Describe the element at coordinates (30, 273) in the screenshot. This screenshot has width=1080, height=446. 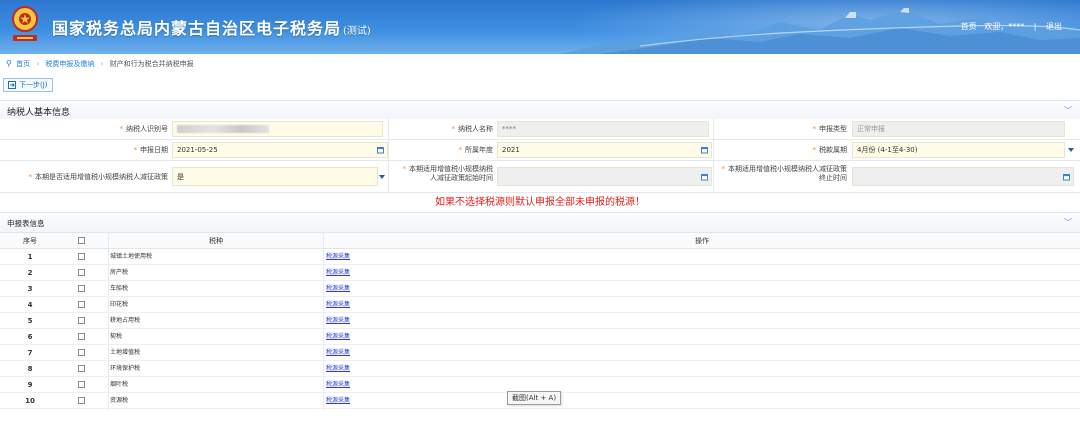
I see `row-index: 2` at that location.